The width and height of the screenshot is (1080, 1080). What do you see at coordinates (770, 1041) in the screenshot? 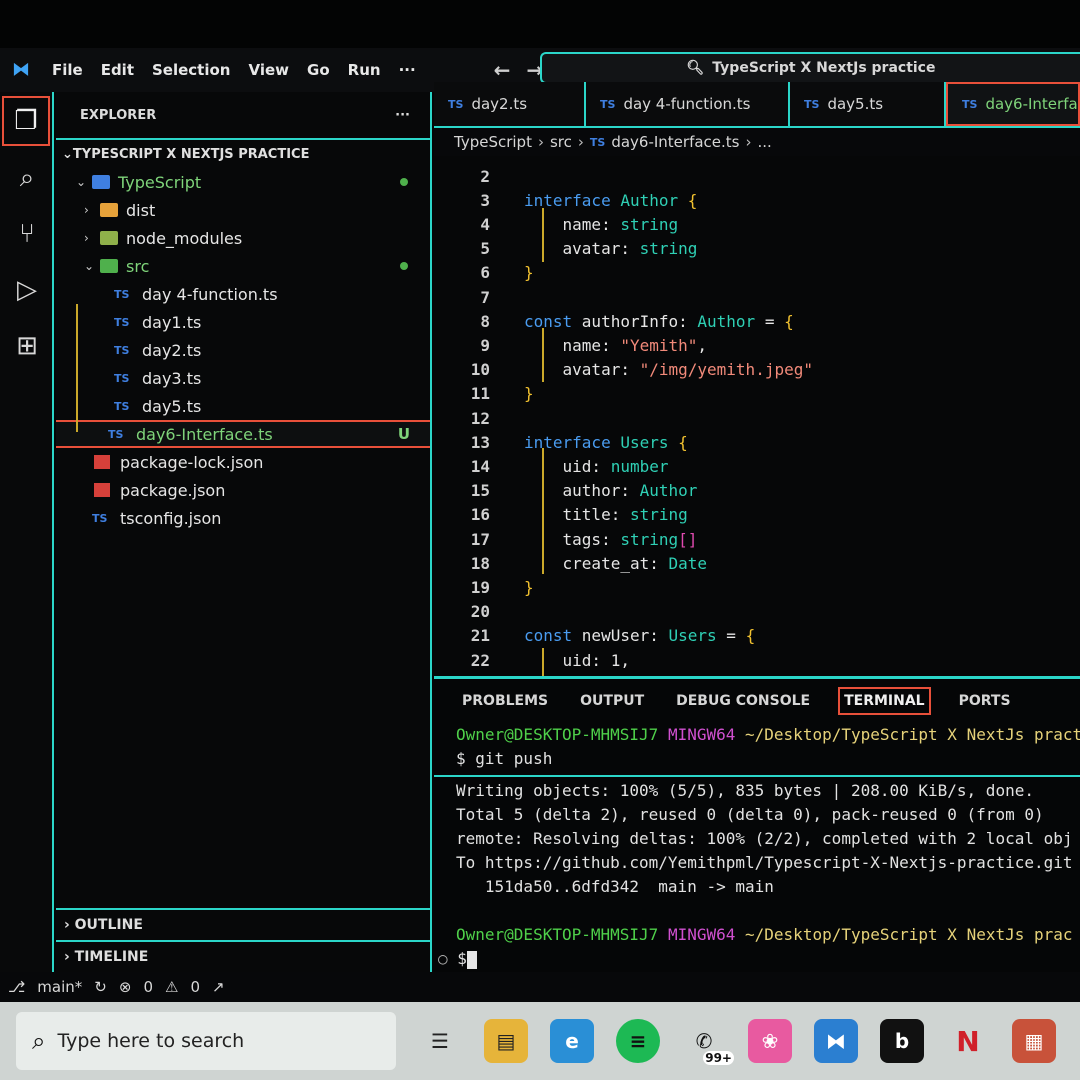
I see `copilot-icon: ❀` at bounding box center [770, 1041].